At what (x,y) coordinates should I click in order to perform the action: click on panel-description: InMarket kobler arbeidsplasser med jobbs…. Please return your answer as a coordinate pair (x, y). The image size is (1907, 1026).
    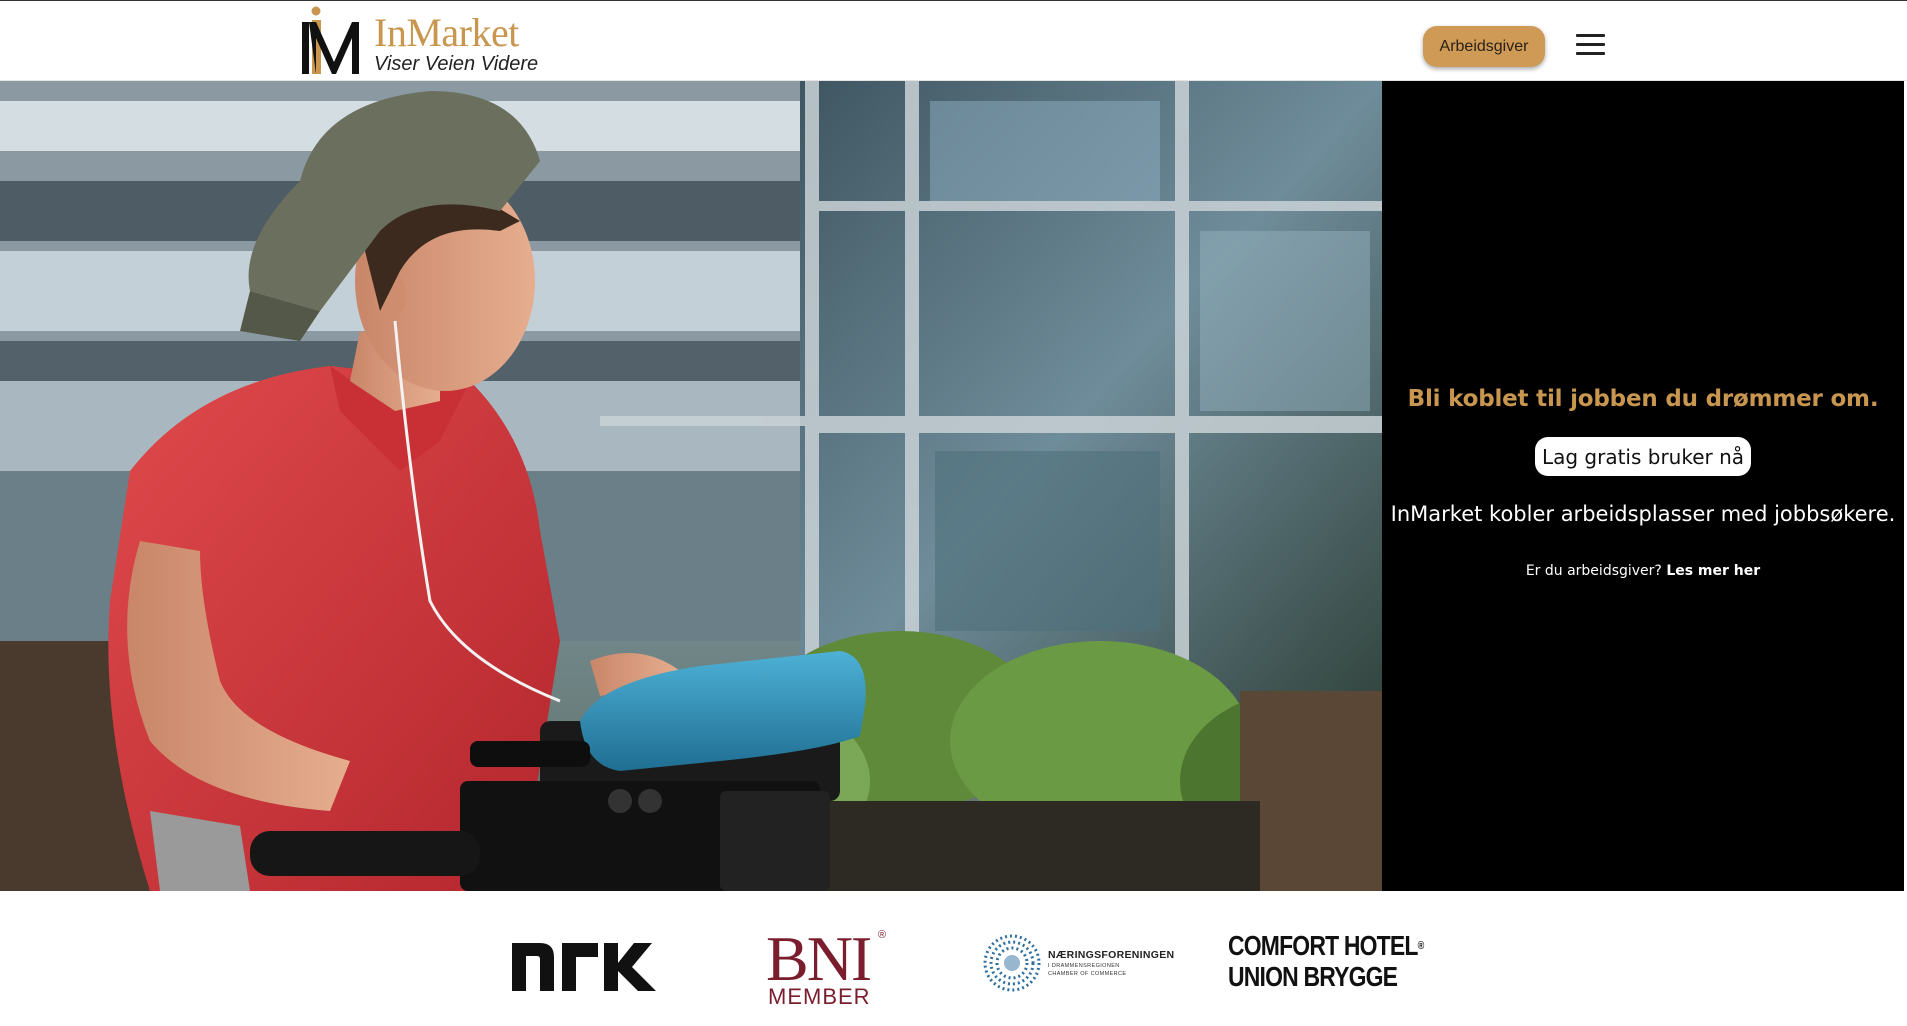
    Looking at the image, I should click on (1643, 514).